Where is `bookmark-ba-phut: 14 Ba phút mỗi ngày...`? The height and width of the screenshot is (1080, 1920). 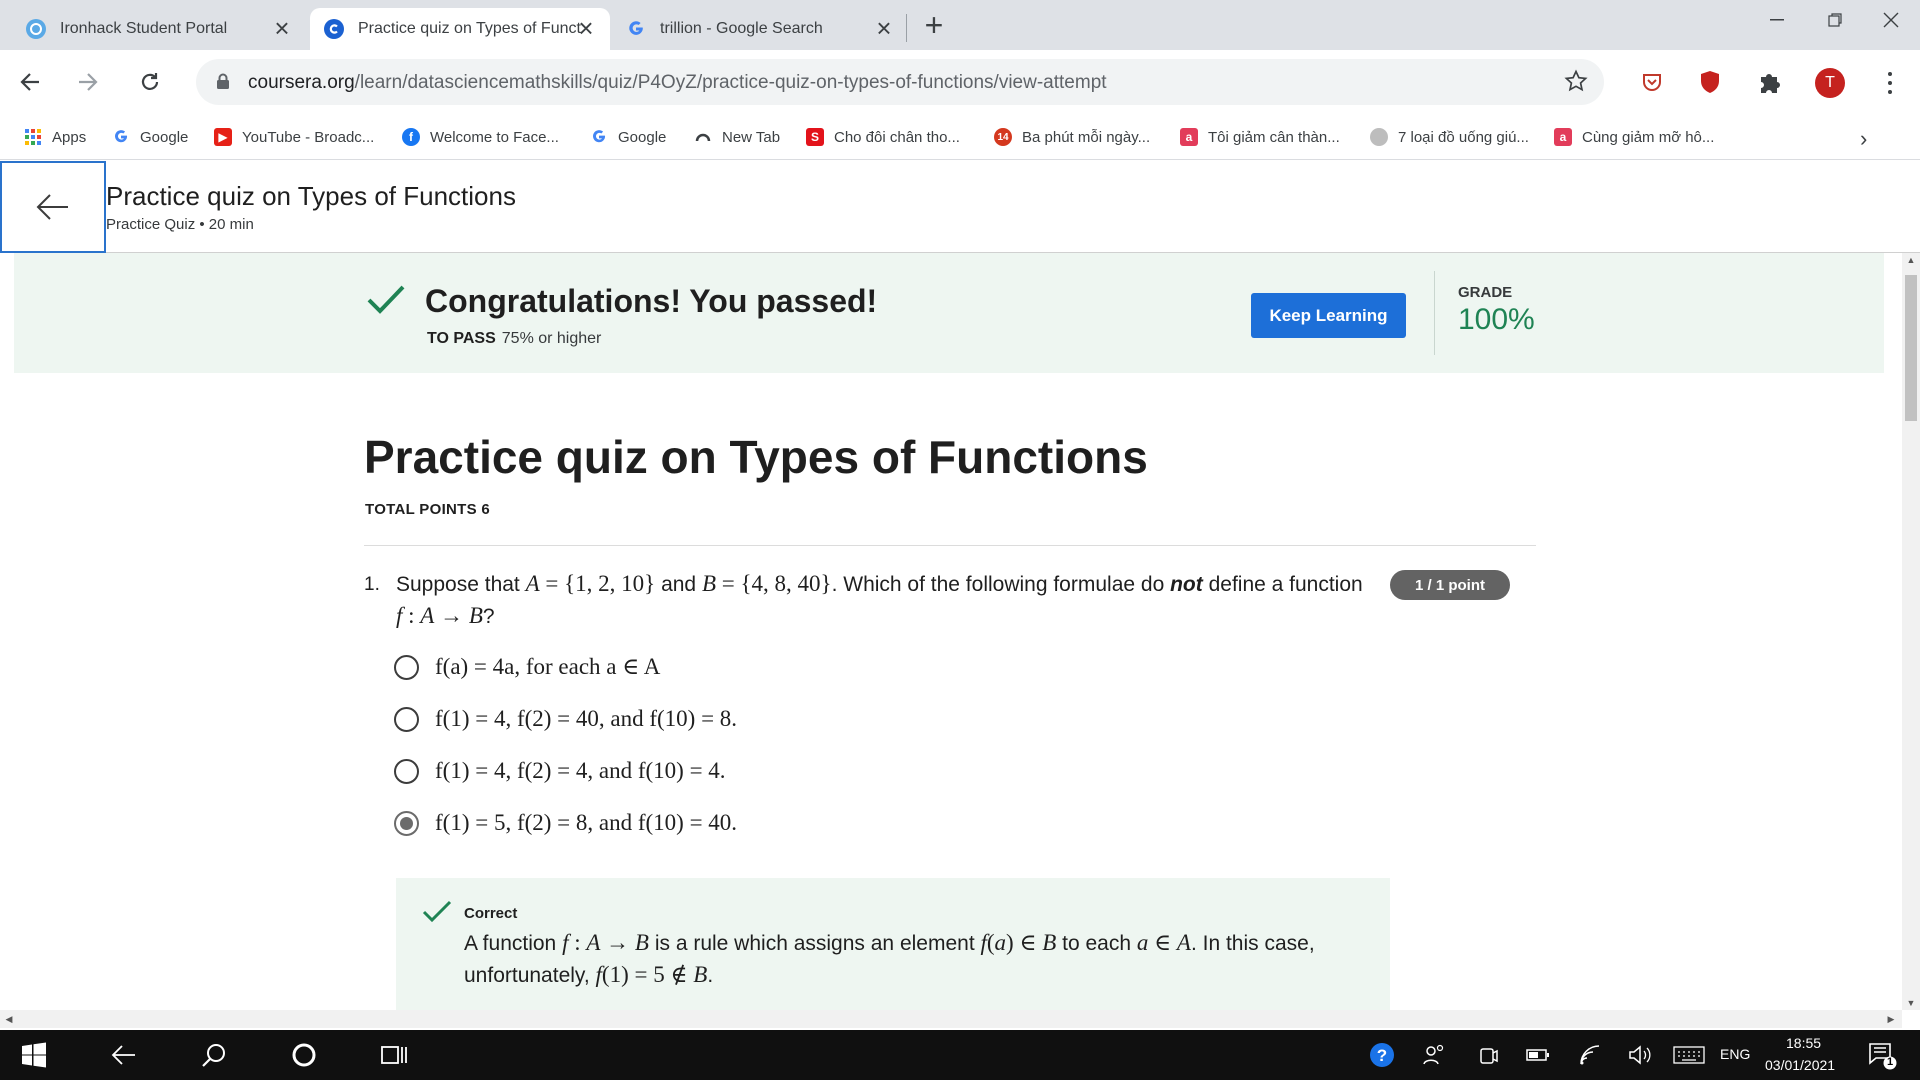
bookmark-ba-phut: 14 Ba phút mỗi ngày... is located at coordinates (1072, 137).